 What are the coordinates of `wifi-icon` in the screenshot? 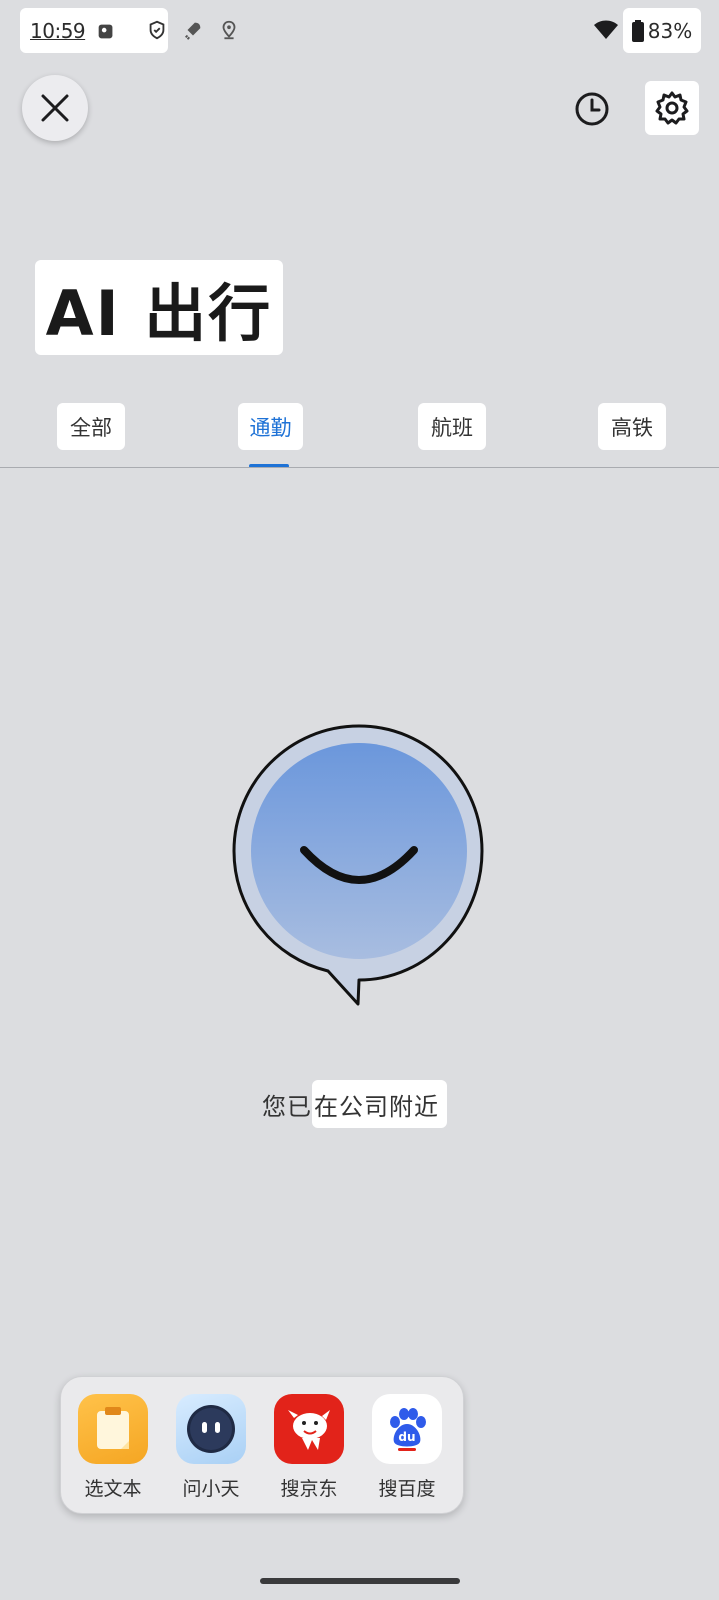 It's located at (606, 29).